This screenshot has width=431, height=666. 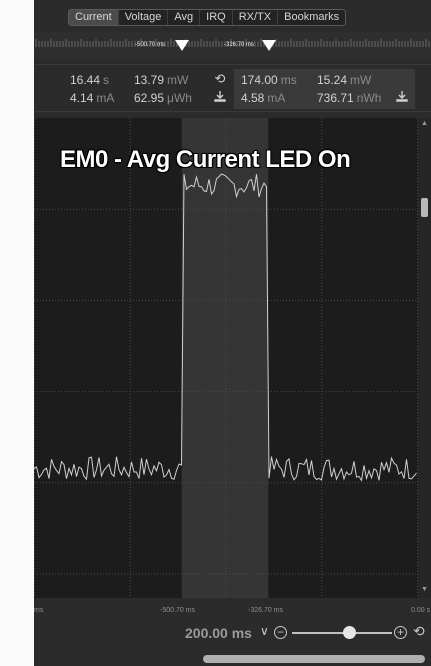 I want to click on plot-annotation: EM0 - Avg Current LED On, so click(x=205, y=159).